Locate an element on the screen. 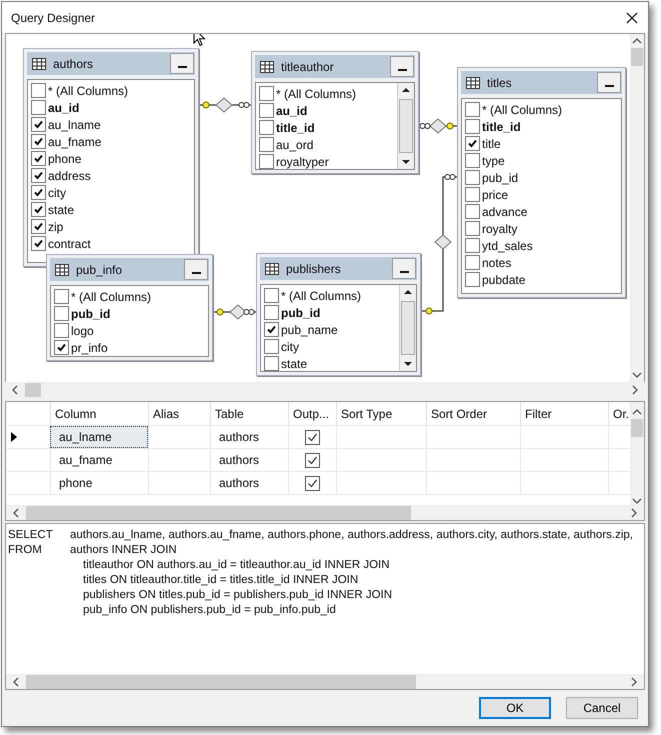  column-name: state is located at coordinates (61, 209).